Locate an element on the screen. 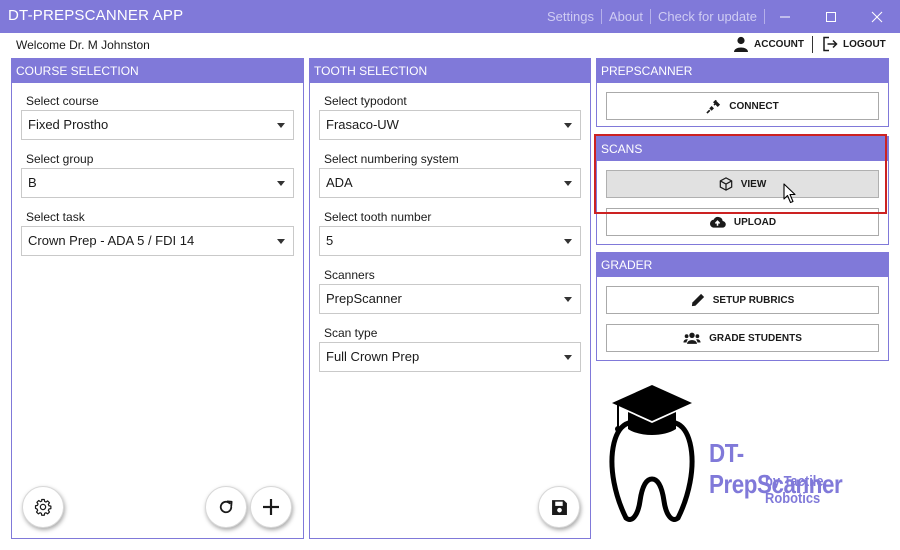  minimize-button is located at coordinates (785, 16).